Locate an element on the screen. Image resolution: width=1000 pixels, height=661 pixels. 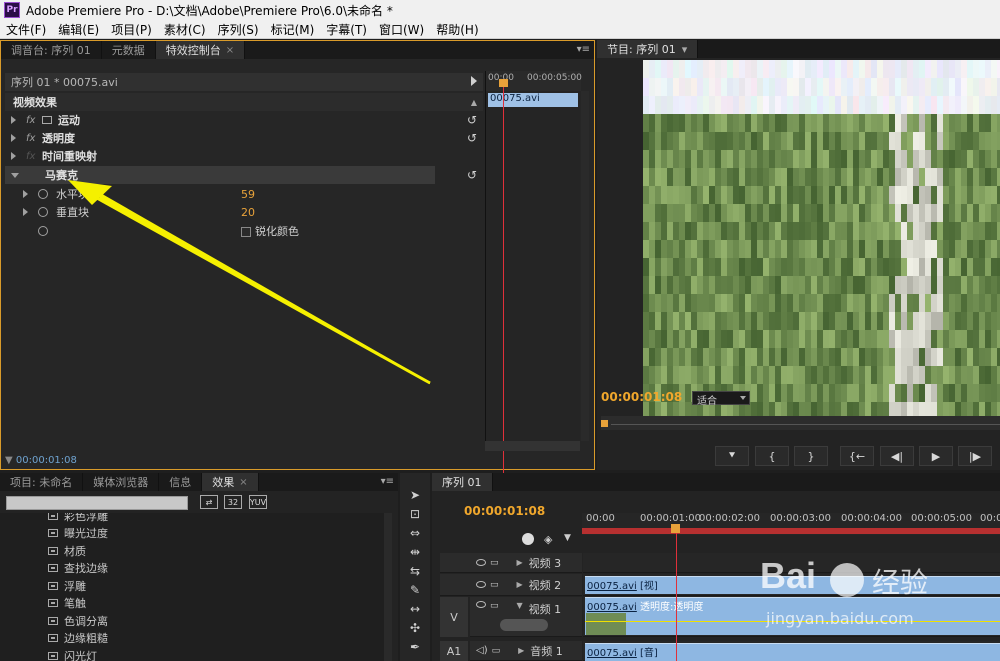
ripple-edit-tool-icon: ⇔ is located at coordinates (415, 533).